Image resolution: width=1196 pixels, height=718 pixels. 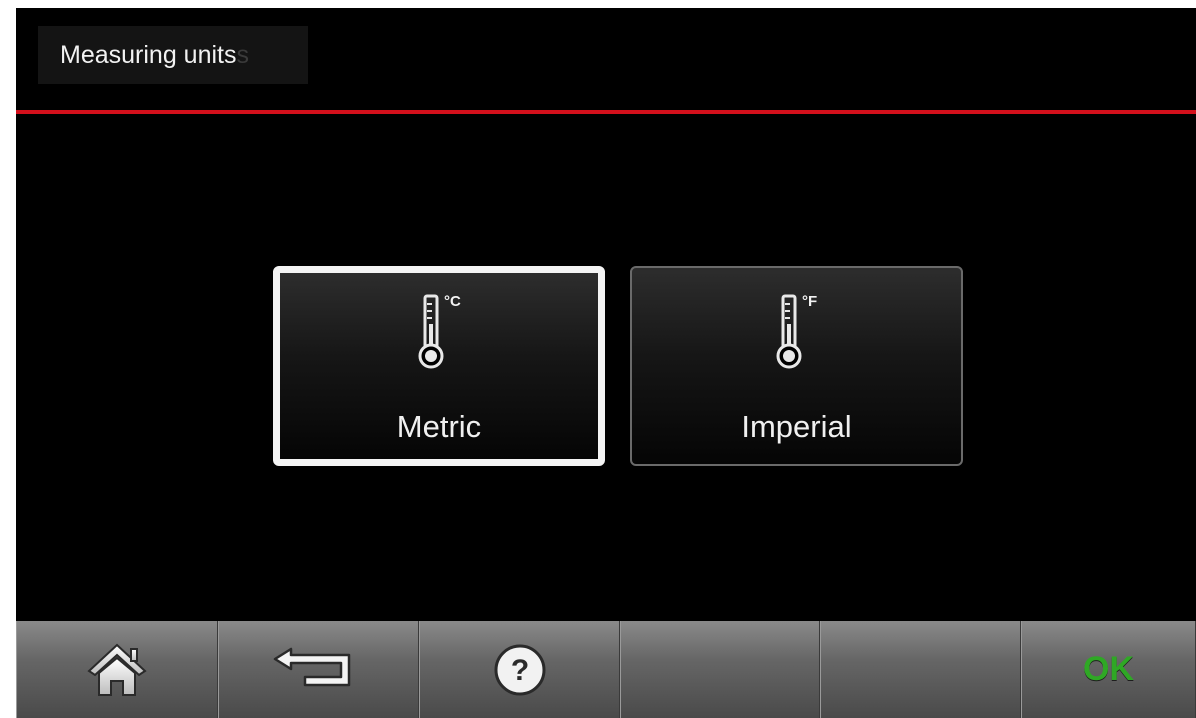 What do you see at coordinates (439, 426) in the screenshot?
I see `metric-option-label: Metric` at bounding box center [439, 426].